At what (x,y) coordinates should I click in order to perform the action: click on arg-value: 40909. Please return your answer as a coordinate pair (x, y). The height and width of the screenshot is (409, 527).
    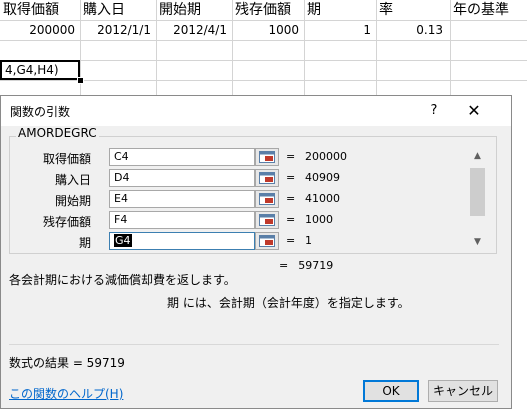
    Looking at the image, I should click on (322, 177).